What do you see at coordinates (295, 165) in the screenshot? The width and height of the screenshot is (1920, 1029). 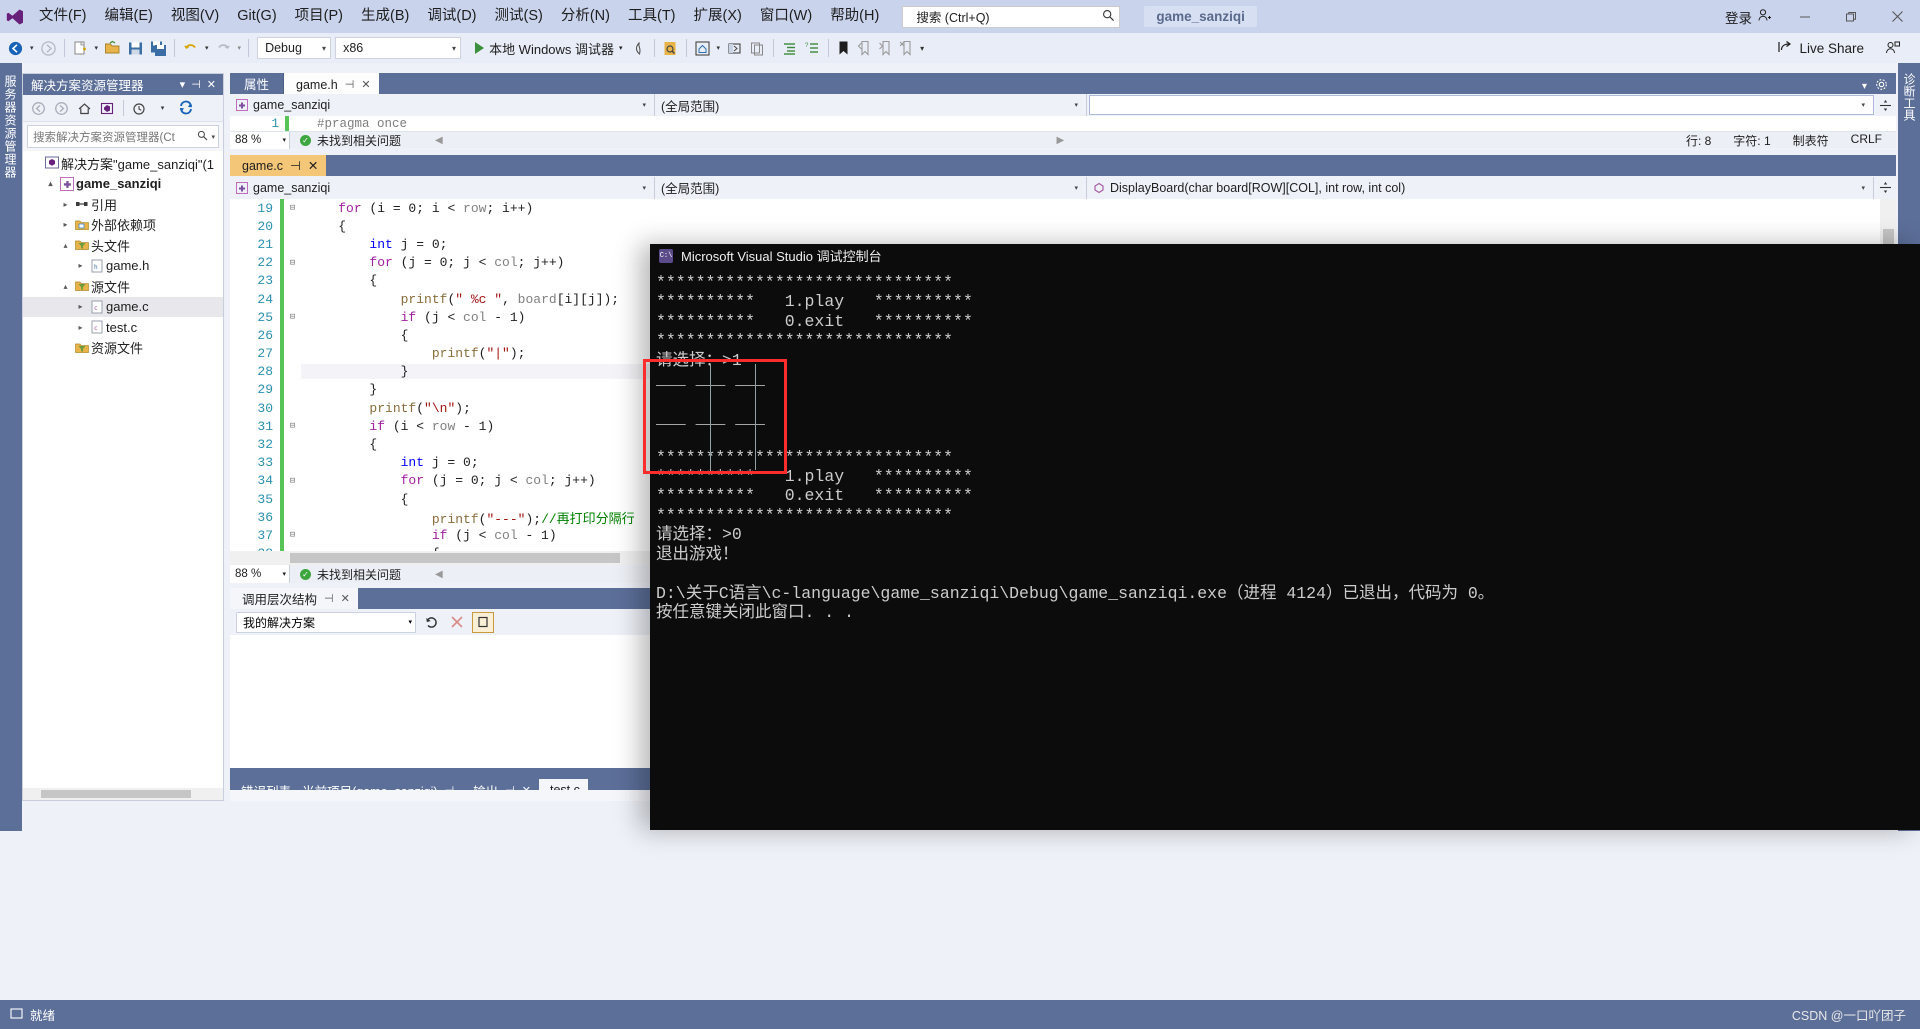 I see `tab-game-c-pin-icon: ⊣` at bounding box center [295, 165].